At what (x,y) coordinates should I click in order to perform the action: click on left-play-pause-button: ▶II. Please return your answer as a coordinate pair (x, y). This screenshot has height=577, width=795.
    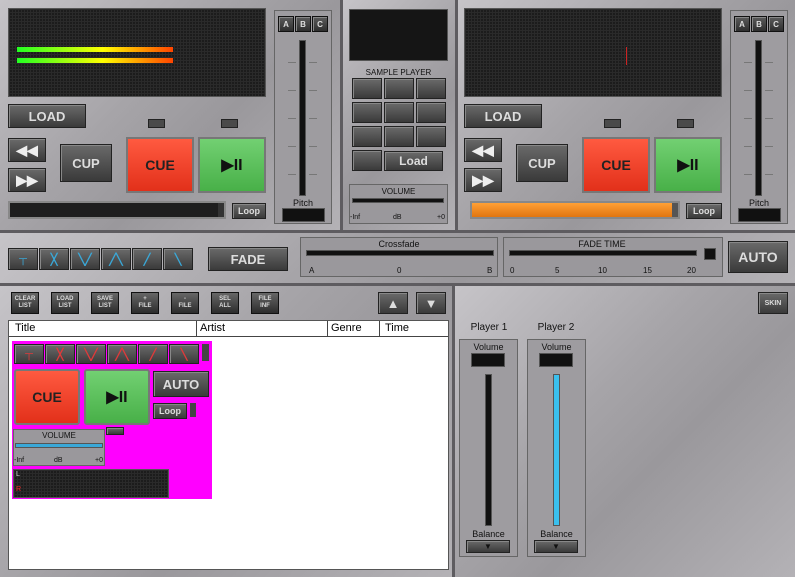
    Looking at the image, I should click on (232, 165).